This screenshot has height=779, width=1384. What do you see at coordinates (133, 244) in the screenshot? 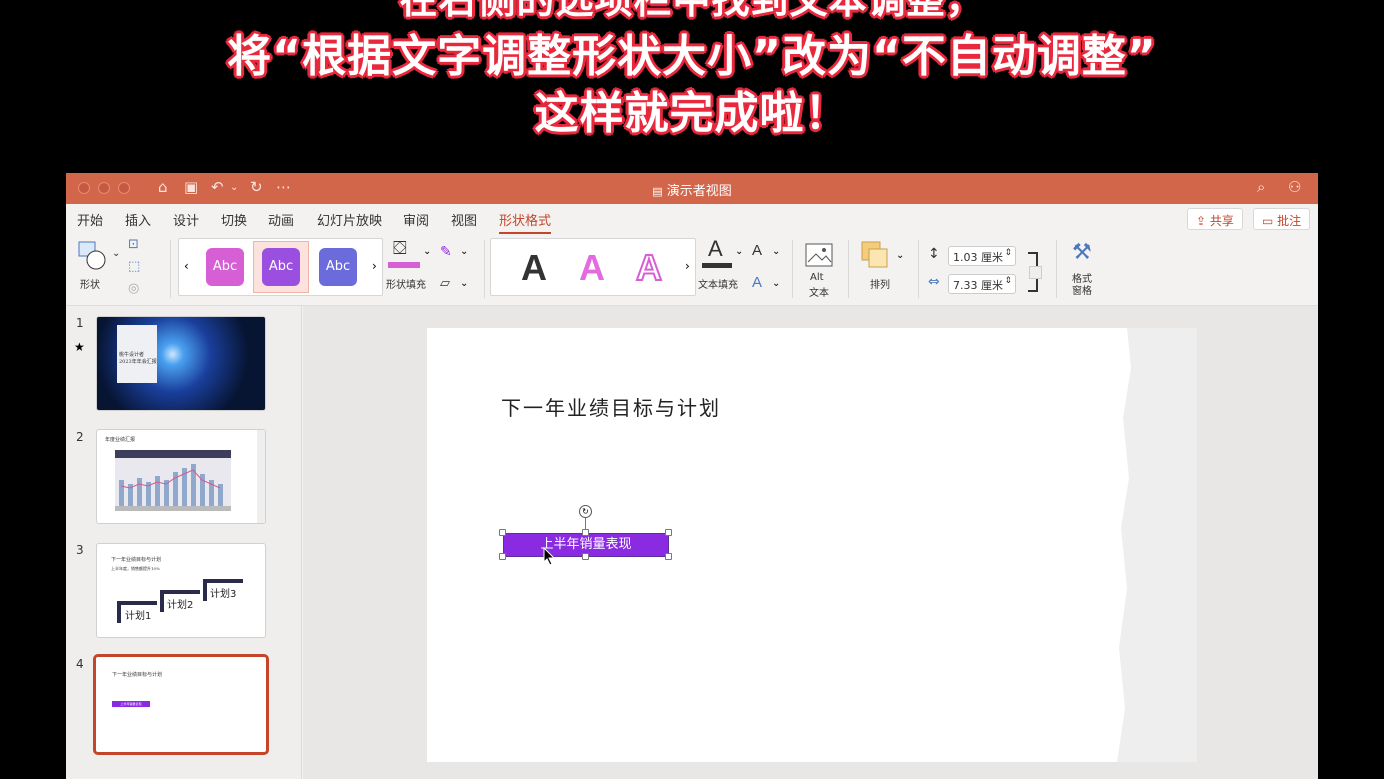
I see `edit-shape-icon: ⊡` at bounding box center [133, 244].